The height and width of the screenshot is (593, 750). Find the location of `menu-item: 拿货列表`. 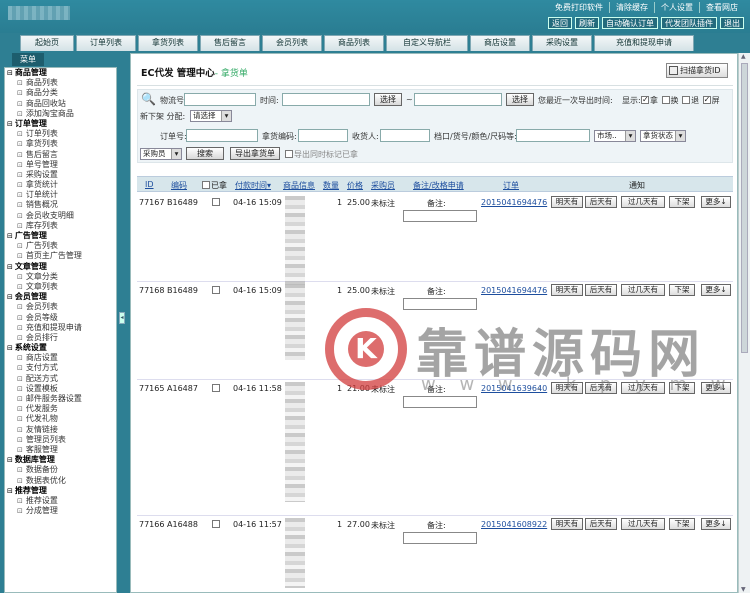

menu-item: 拿货列表 is located at coordinates (60, 144).